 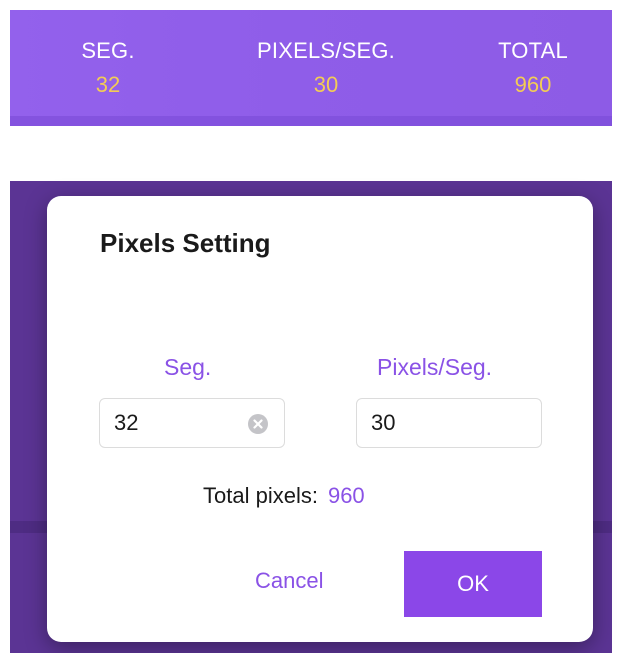 I want to click on pixels-per-seg-field-label: Pixels/Seg., so click(x=435, y=367).